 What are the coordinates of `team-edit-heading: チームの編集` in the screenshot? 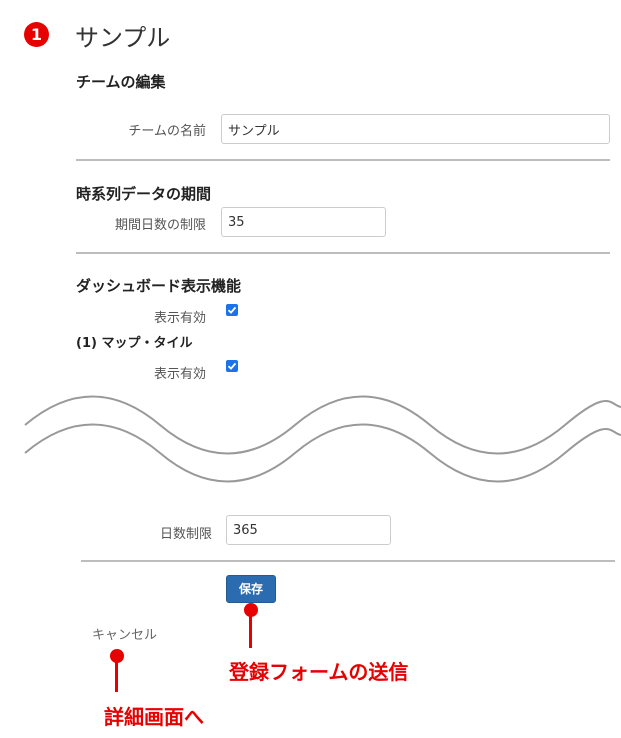 It's located at (121, 82).